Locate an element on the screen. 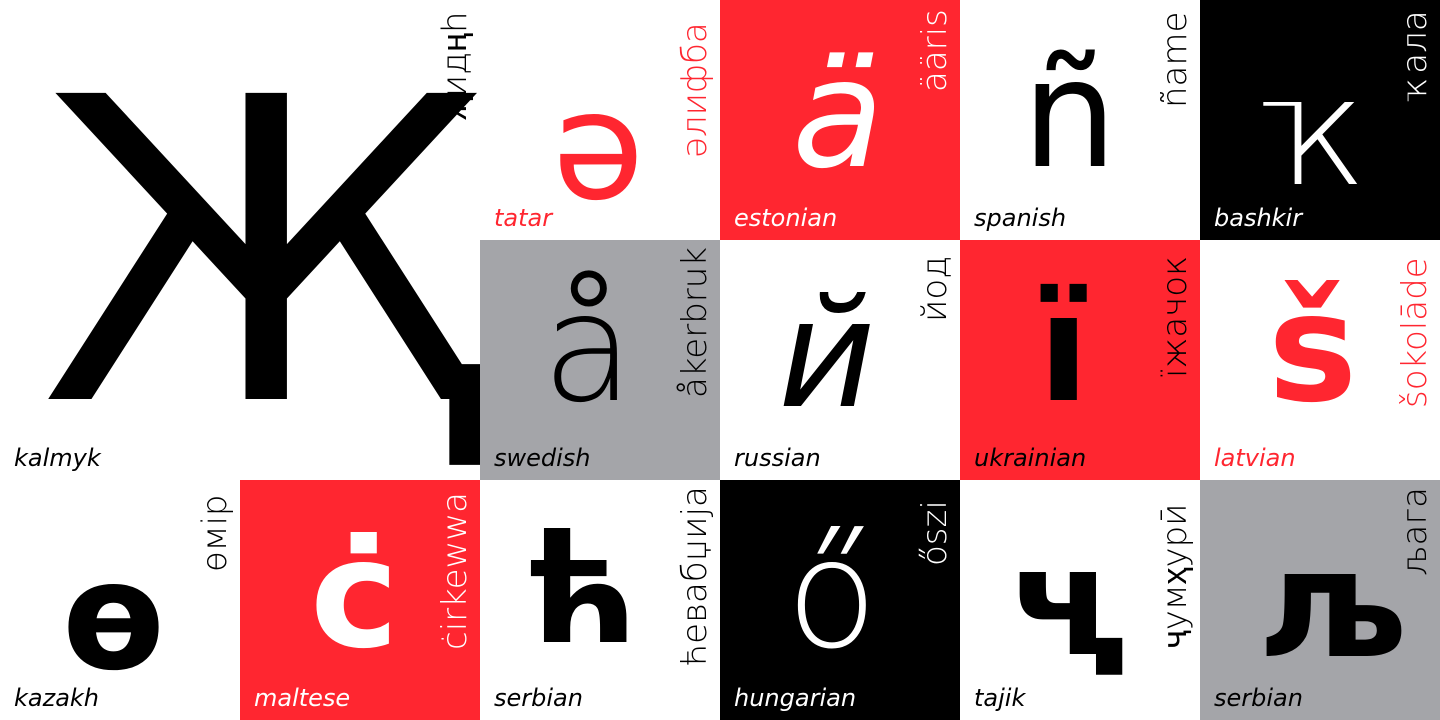 The width and height of the screenshot is (1440, 720). tile-spanish: ñ ñame spanish is located at coordinates (1080, 120).